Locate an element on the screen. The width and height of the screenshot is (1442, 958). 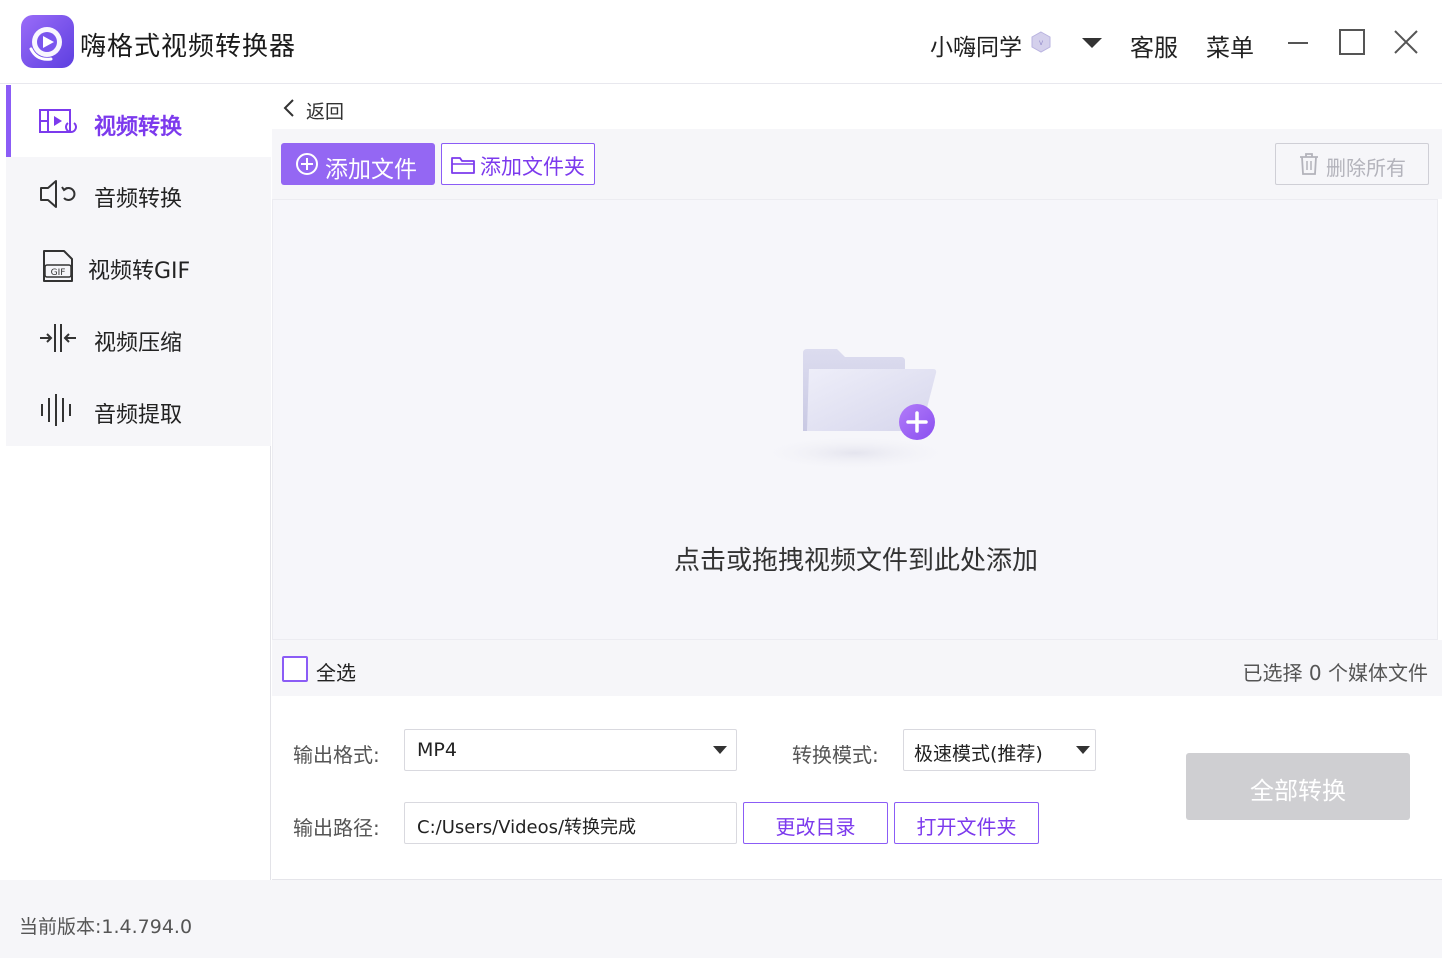
back-row: 返回 is located at coordinates (857, 107).